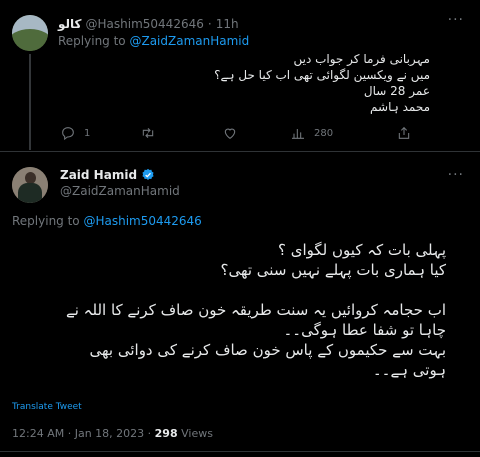  I want to click on retweet-icon, so click(148, 133).